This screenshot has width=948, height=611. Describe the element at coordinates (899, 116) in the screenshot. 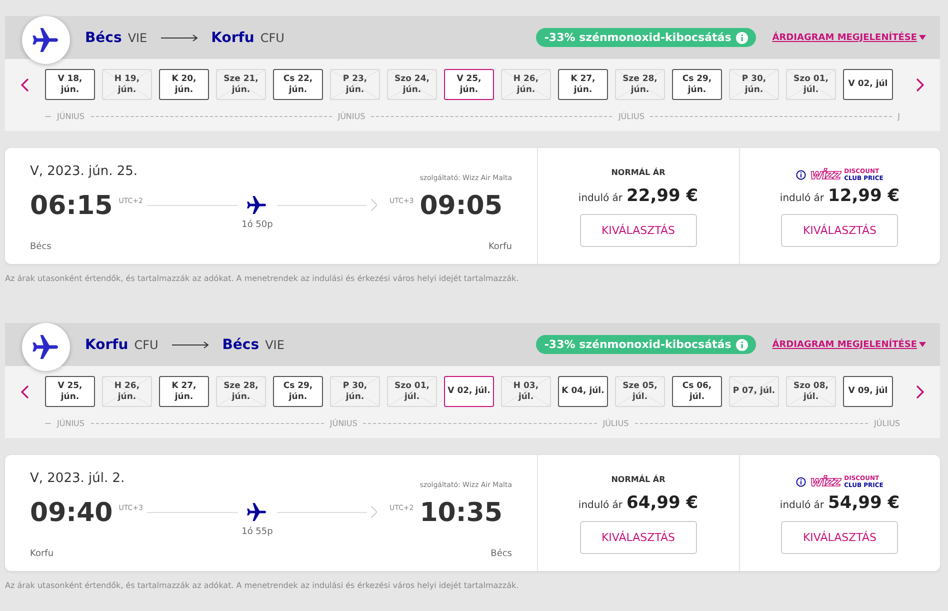

I see `month-label: J` at that location.